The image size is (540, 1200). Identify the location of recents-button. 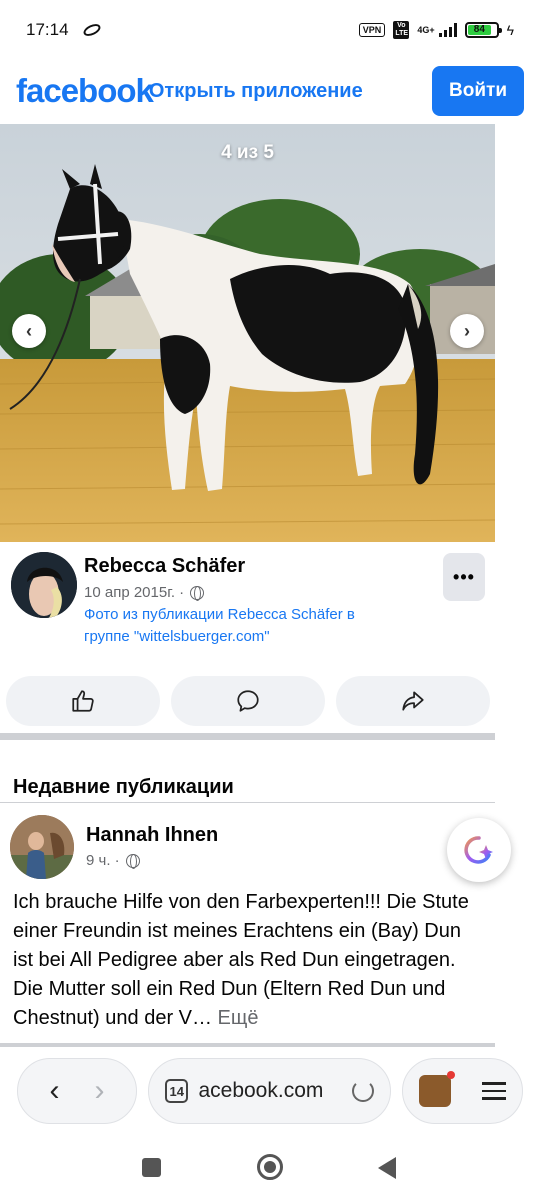
(151, 1167).